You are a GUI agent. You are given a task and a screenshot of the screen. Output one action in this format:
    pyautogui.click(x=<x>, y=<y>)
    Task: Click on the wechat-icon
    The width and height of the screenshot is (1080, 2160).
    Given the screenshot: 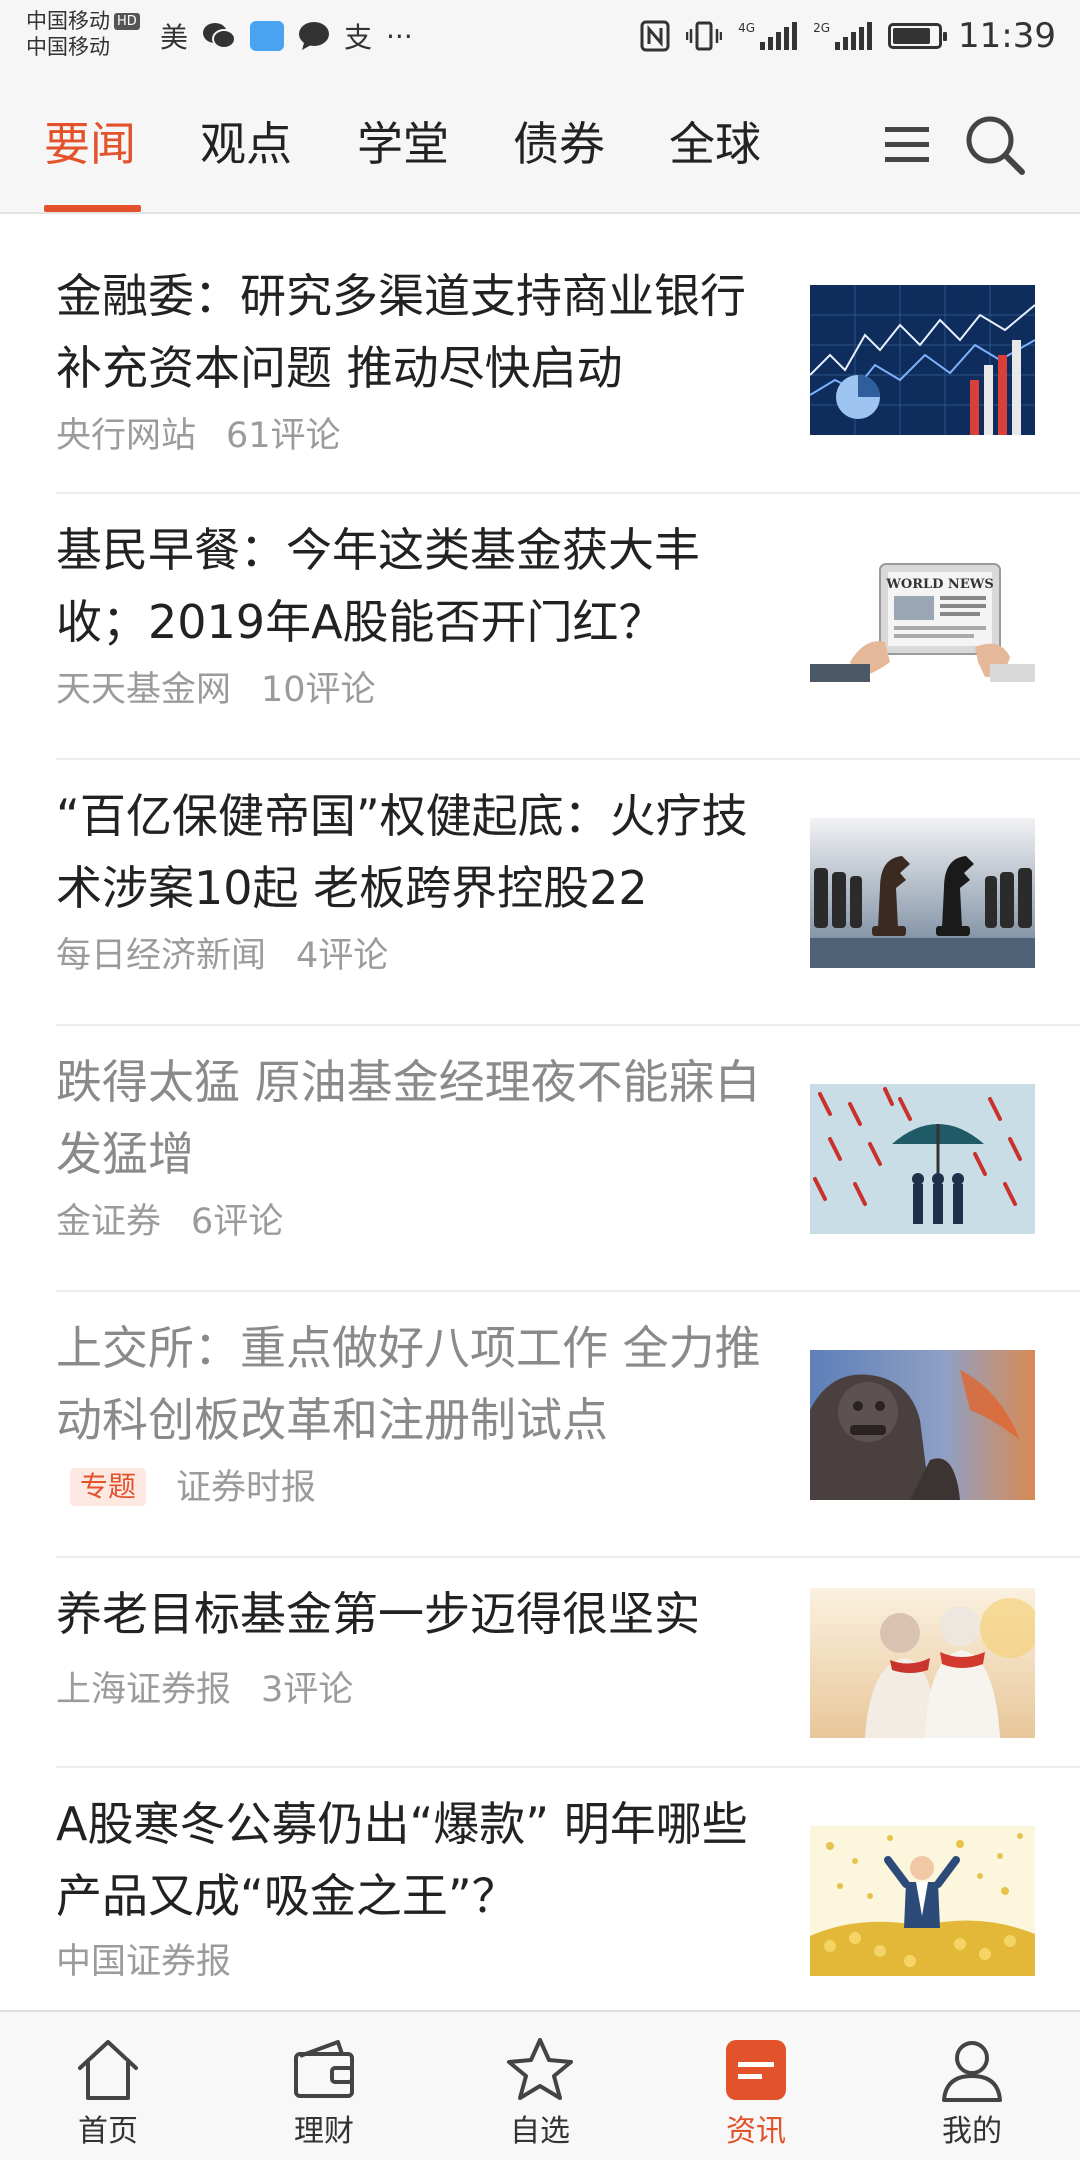 What is the action you would take?
    pyautogui.click(x=220, y=36)
    